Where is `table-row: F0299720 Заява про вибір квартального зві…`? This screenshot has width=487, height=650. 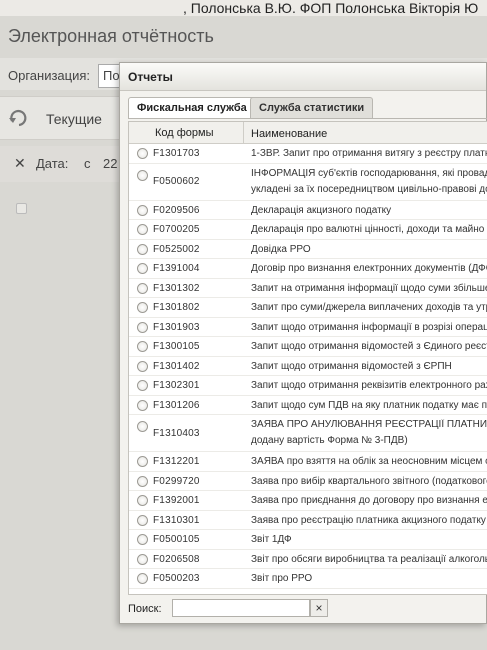
table-row: F0299720 Заява про вибір квартального зві… is located at coordinates (308, 481).